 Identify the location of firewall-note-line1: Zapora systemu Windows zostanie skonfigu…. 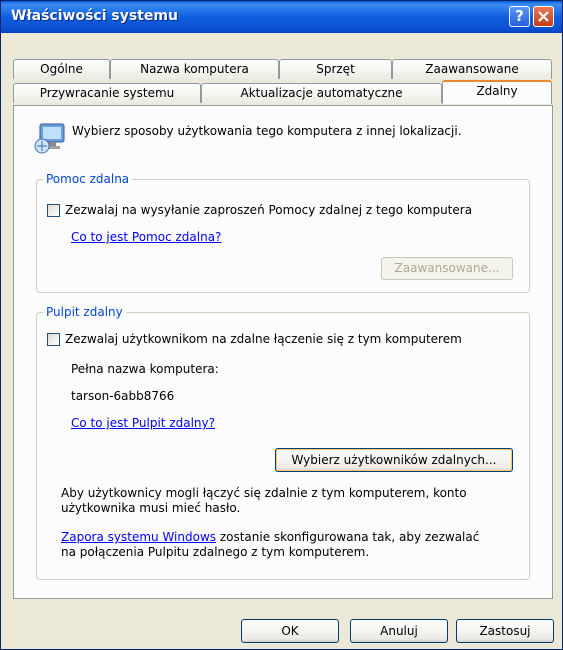
(270, 537).